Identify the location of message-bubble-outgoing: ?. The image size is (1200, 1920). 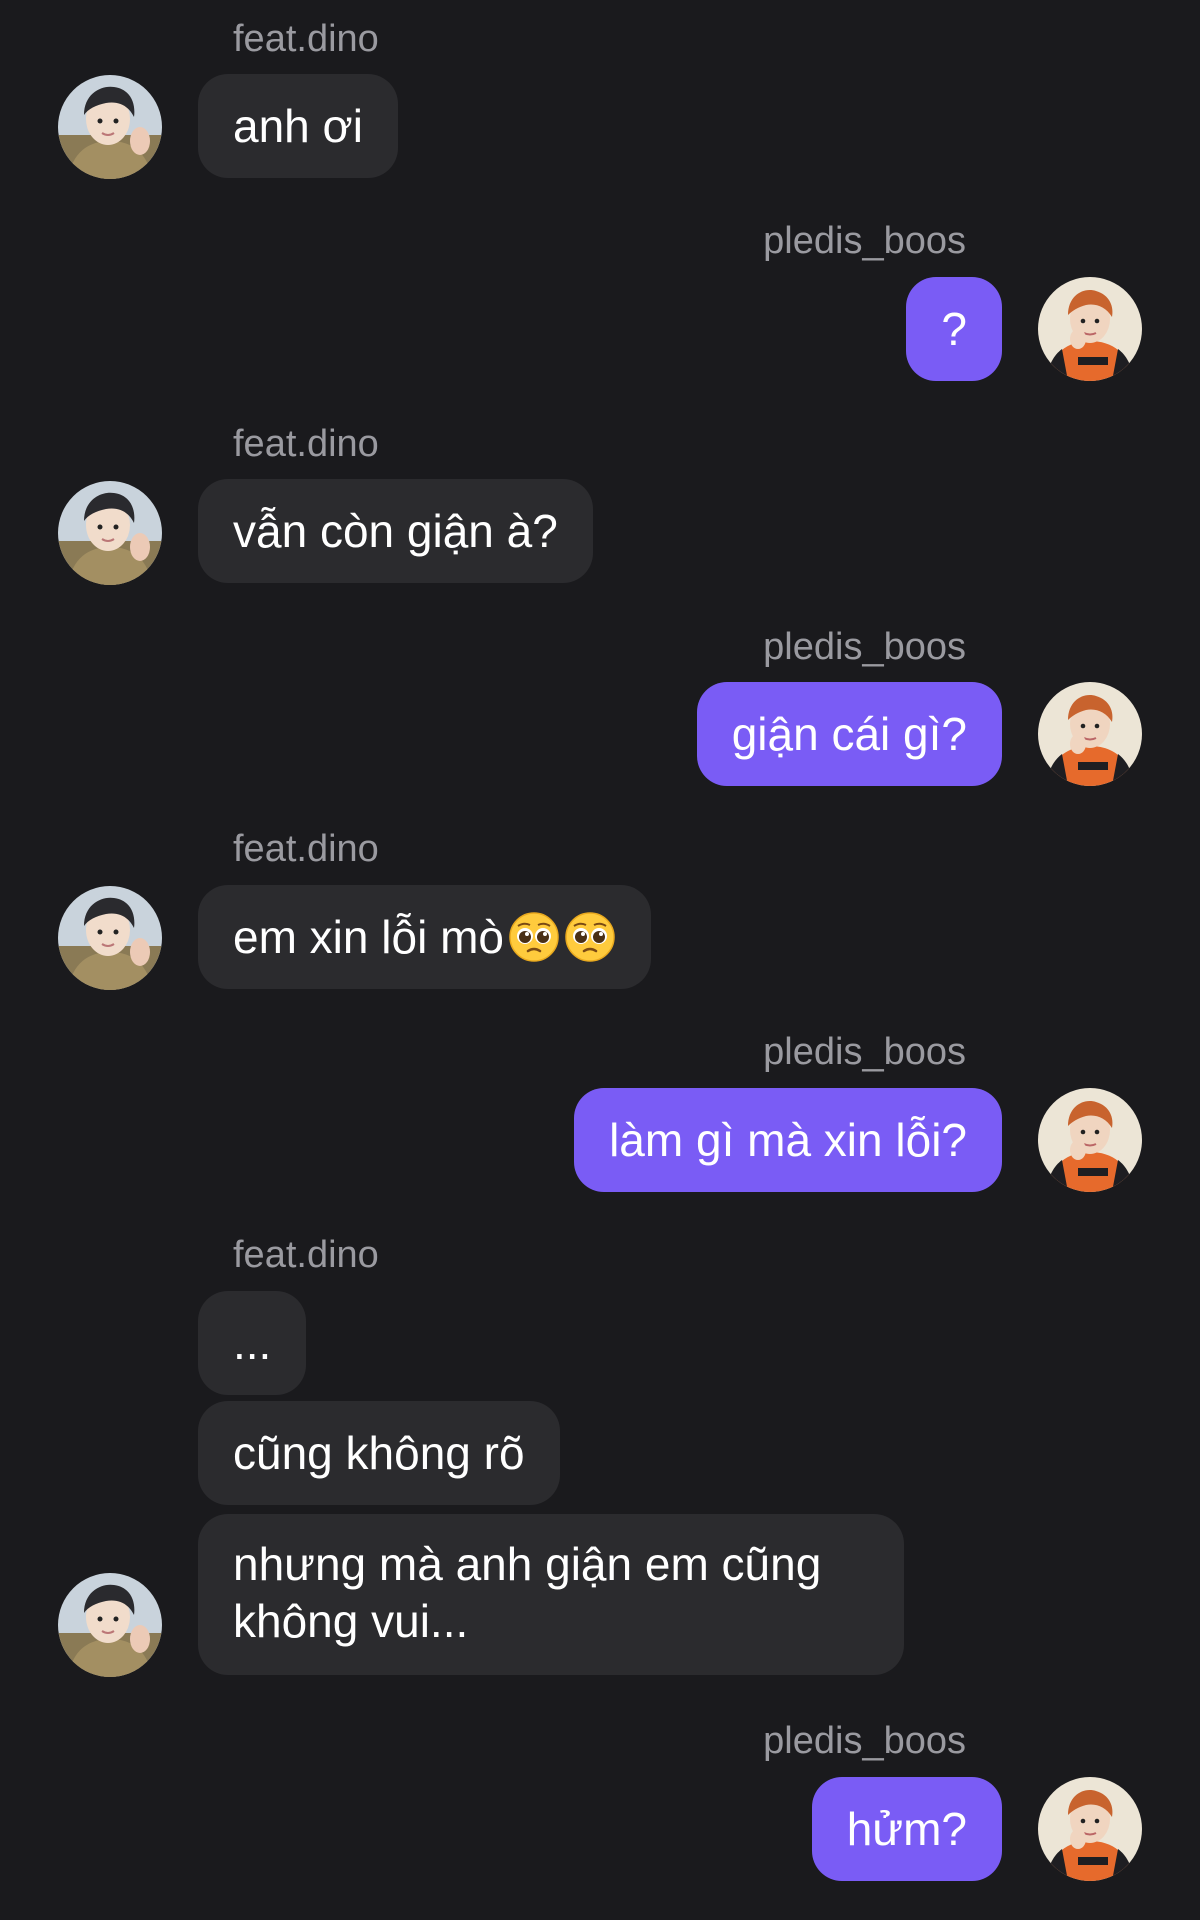
(954, 329).